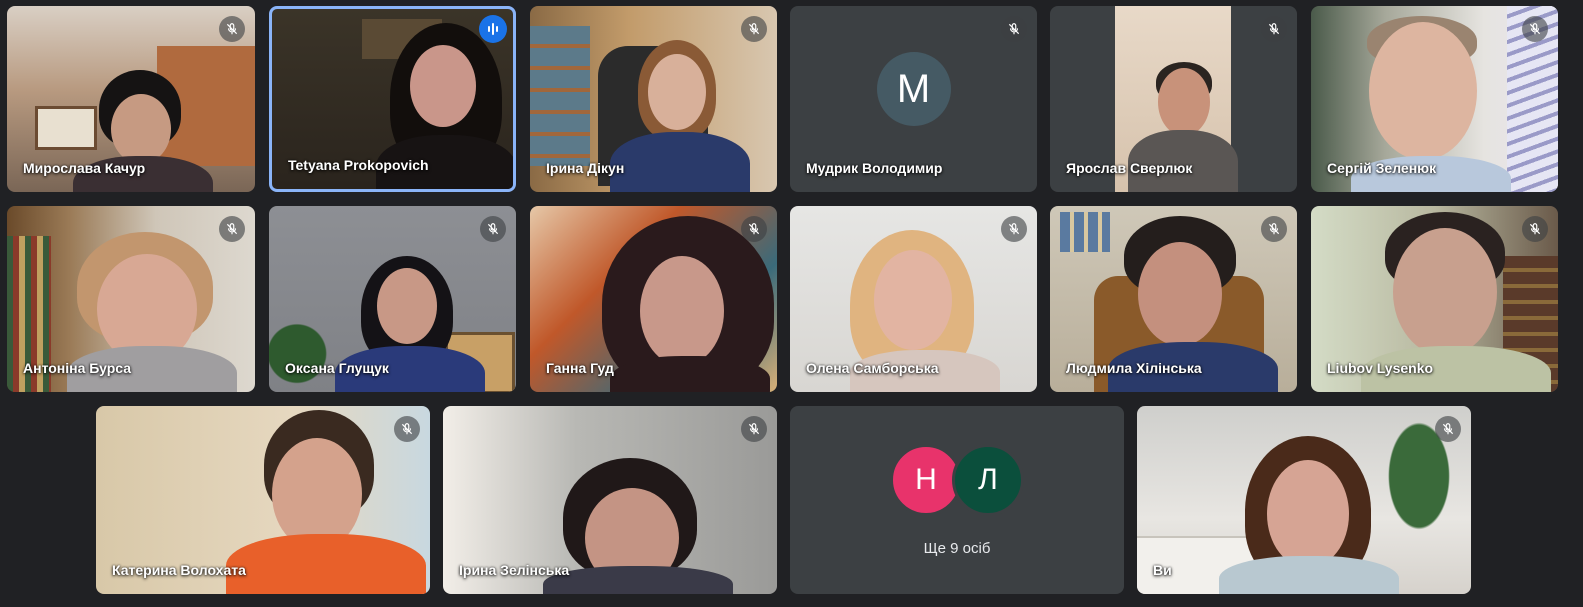 The width and height of the screenshot is (1583, 607). Describe the element at coordinates (580, 368) in the screenshot. I see `participant-name: Ганна Гуд` at that location.